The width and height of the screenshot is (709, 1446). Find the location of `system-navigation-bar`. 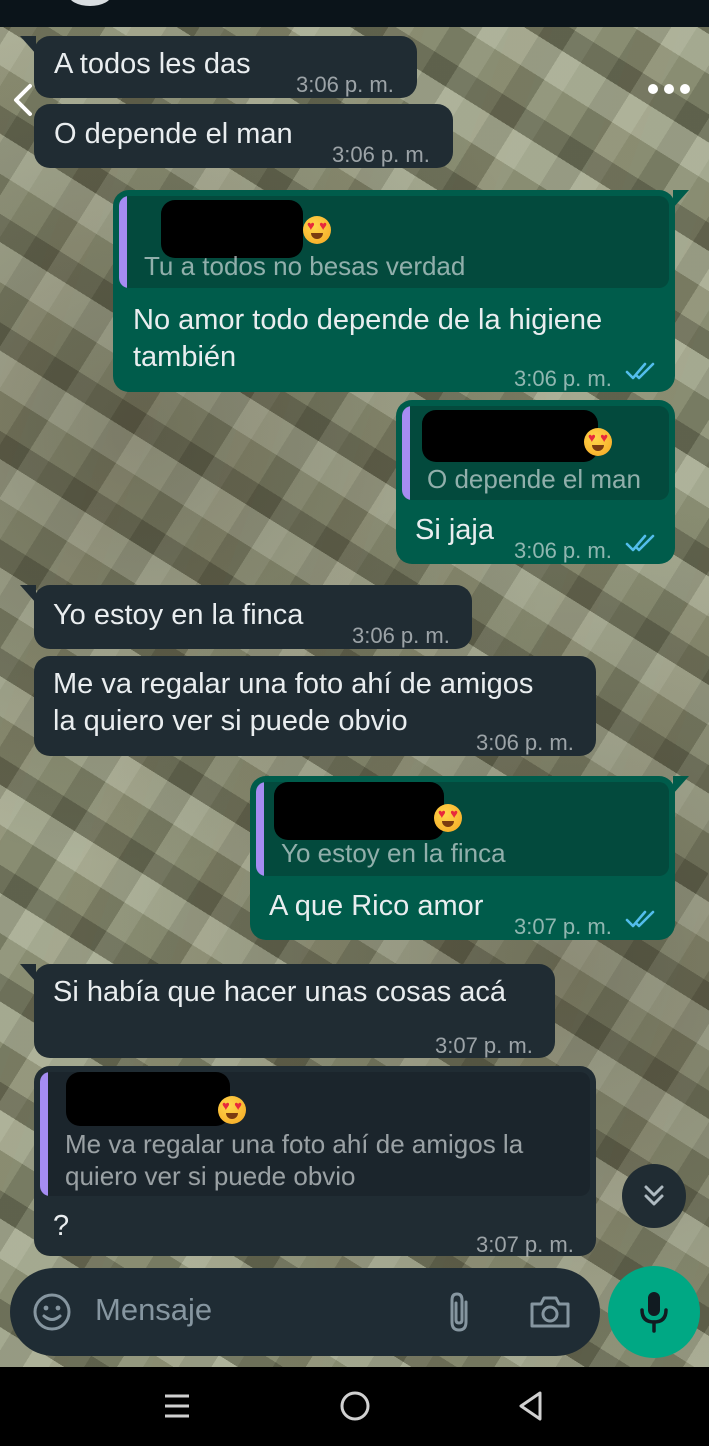

system-navigation-bar is located at coordinates (354, 1406).